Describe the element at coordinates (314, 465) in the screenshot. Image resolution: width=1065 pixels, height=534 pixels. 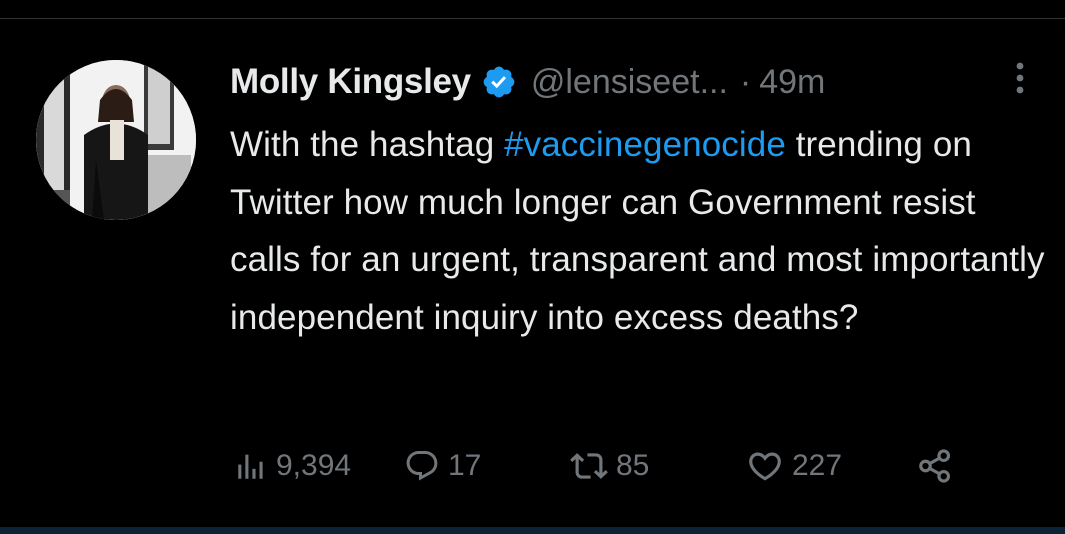
I see `views-count: 9,394` at that location.